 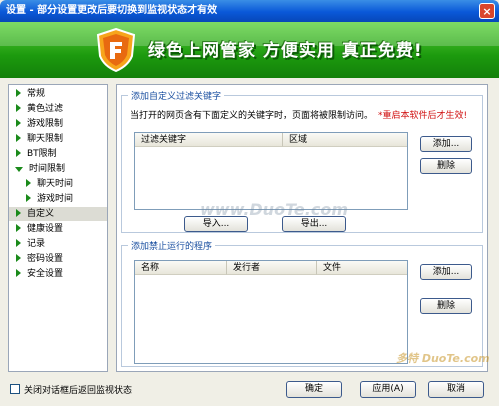 I want to click on keyword-delete-button: 删除, so click(x=446, y=166).